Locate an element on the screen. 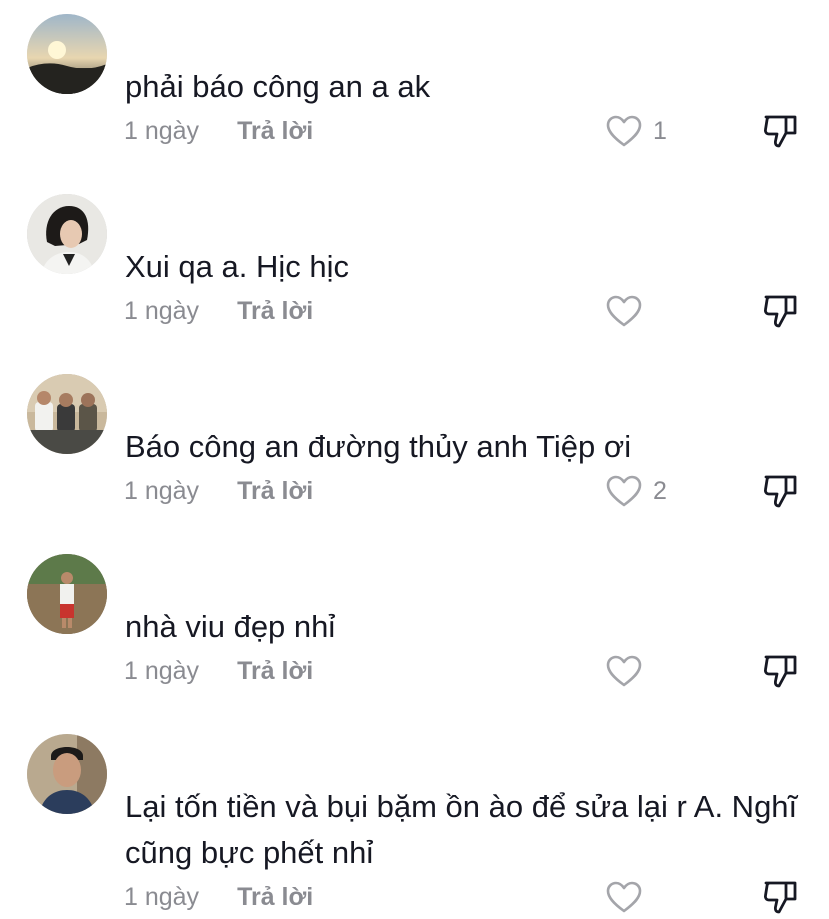 This screenshot has width=829, height=919. girl-portrait-avatar-icon is located at coordinates (67, 234).